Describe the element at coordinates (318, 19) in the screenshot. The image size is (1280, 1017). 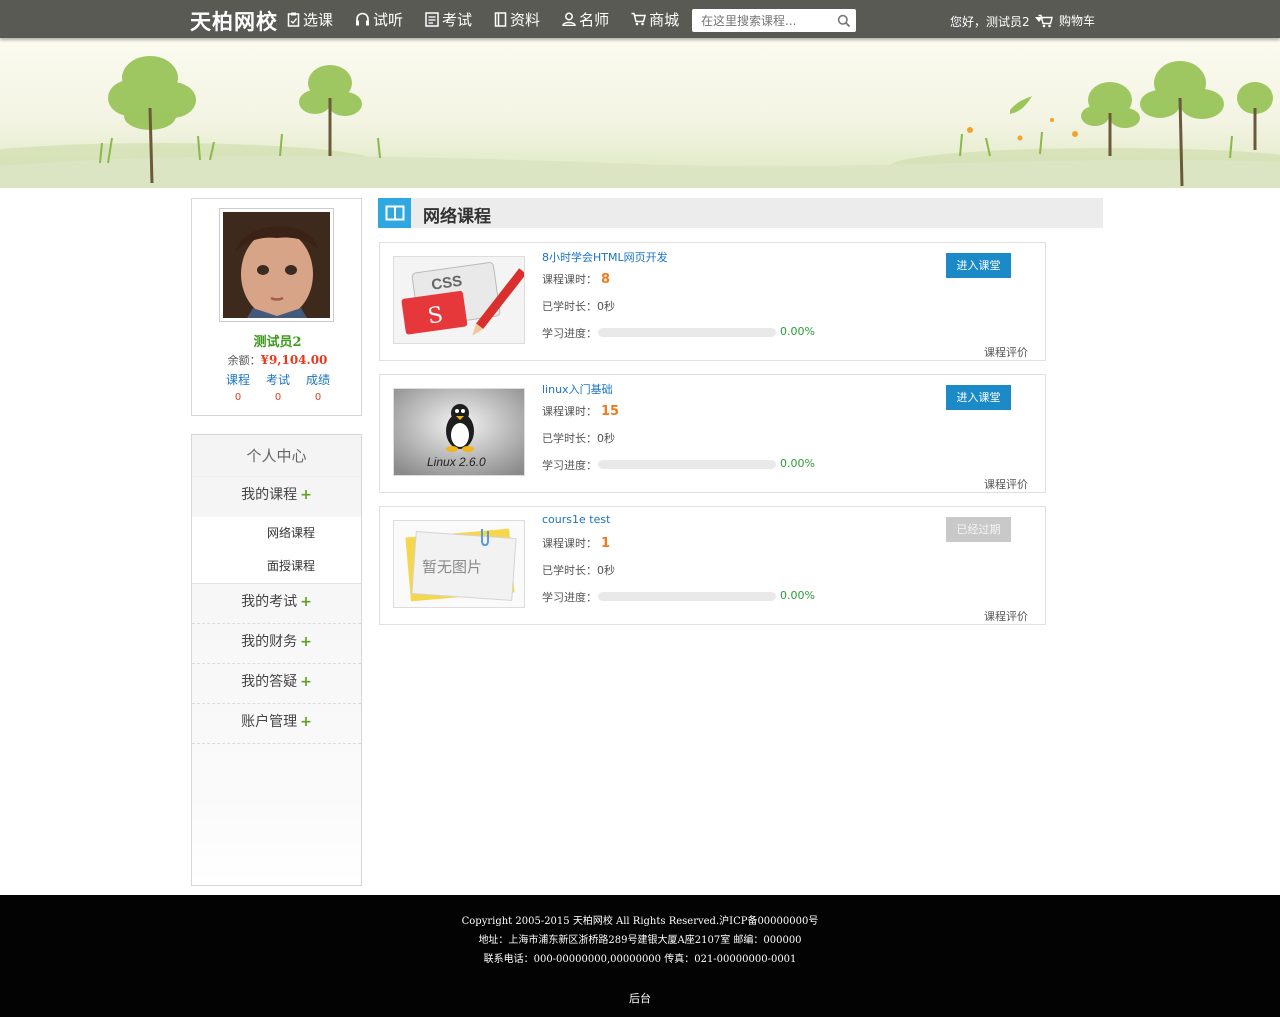
I see `nav-label: 选课` at that location.